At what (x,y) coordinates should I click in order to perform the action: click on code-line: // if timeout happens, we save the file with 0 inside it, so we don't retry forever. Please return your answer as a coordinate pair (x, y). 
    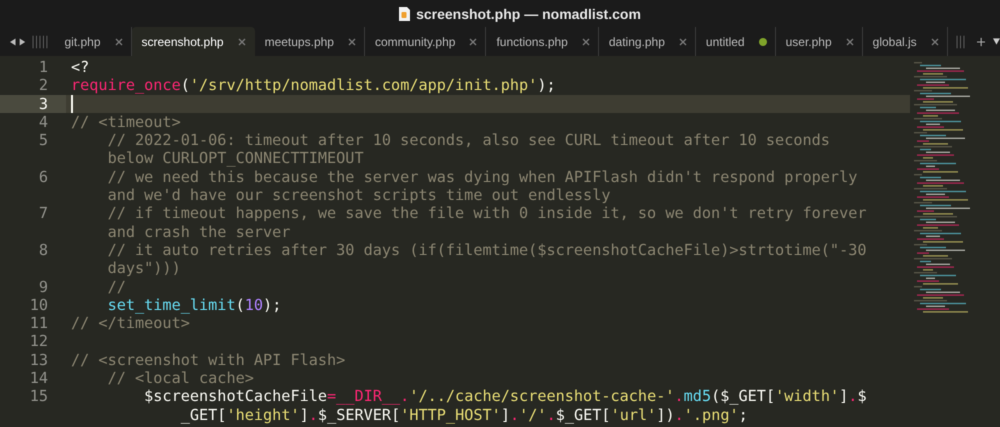
    Looking at the image, I should click on (486, 213).